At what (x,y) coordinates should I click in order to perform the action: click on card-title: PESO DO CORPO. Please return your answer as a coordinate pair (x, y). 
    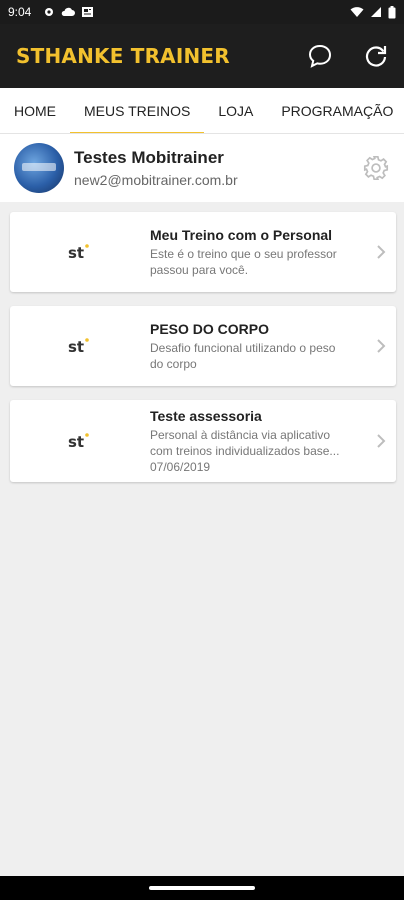
    Looking at the image, I should click on (210, 328).